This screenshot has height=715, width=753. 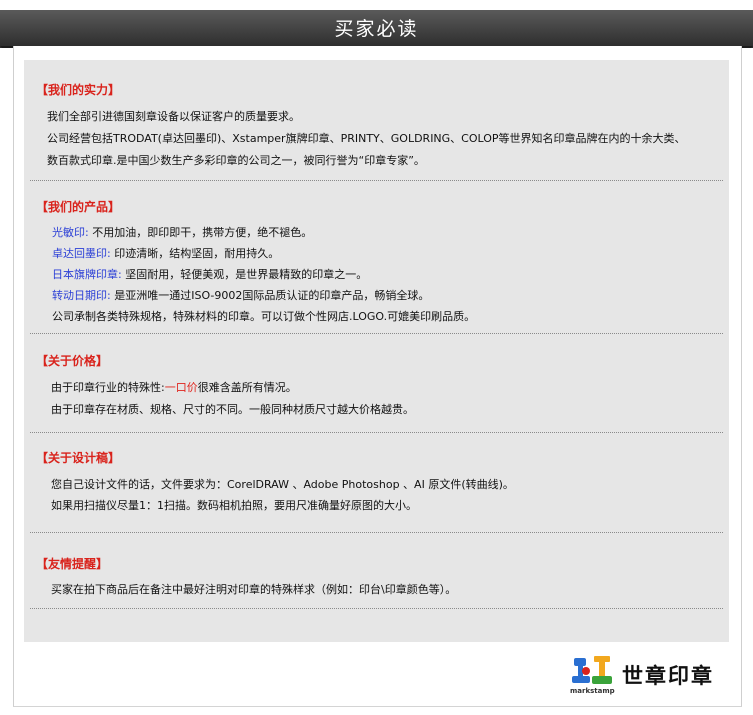 What do you see at coordinates (78, 207) in the screenshot?
I see `section-title-products: 【我们的产品】` at bounding box center [78, 207].